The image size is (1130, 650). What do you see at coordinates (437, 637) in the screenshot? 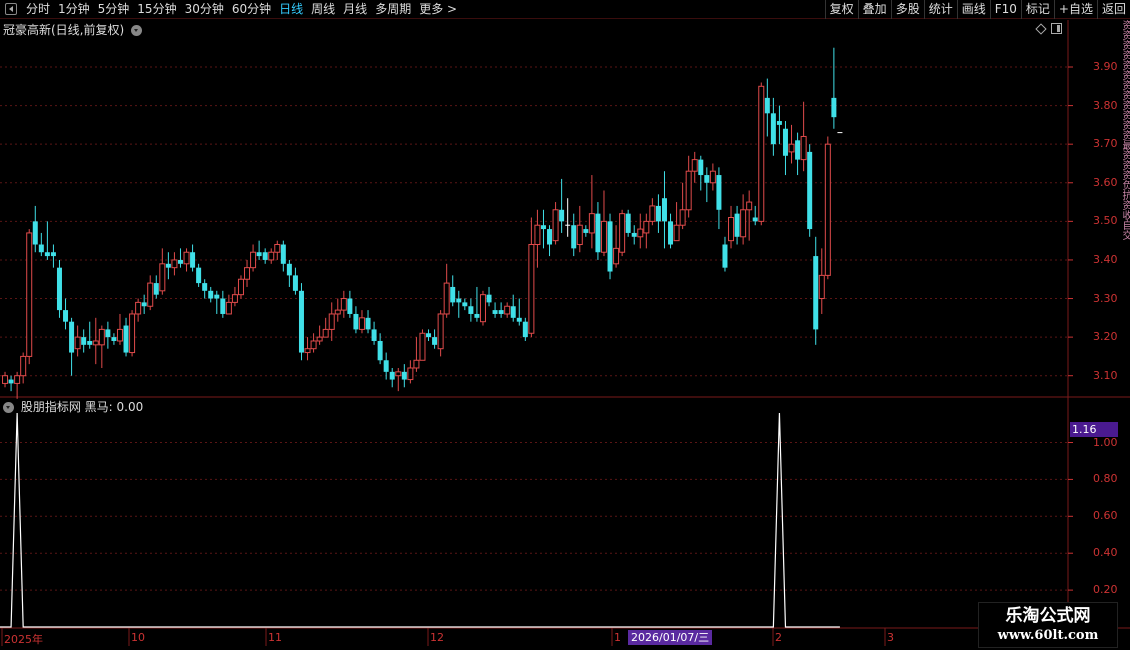
I see `date-label: 12` at bounding box center [437, 637].